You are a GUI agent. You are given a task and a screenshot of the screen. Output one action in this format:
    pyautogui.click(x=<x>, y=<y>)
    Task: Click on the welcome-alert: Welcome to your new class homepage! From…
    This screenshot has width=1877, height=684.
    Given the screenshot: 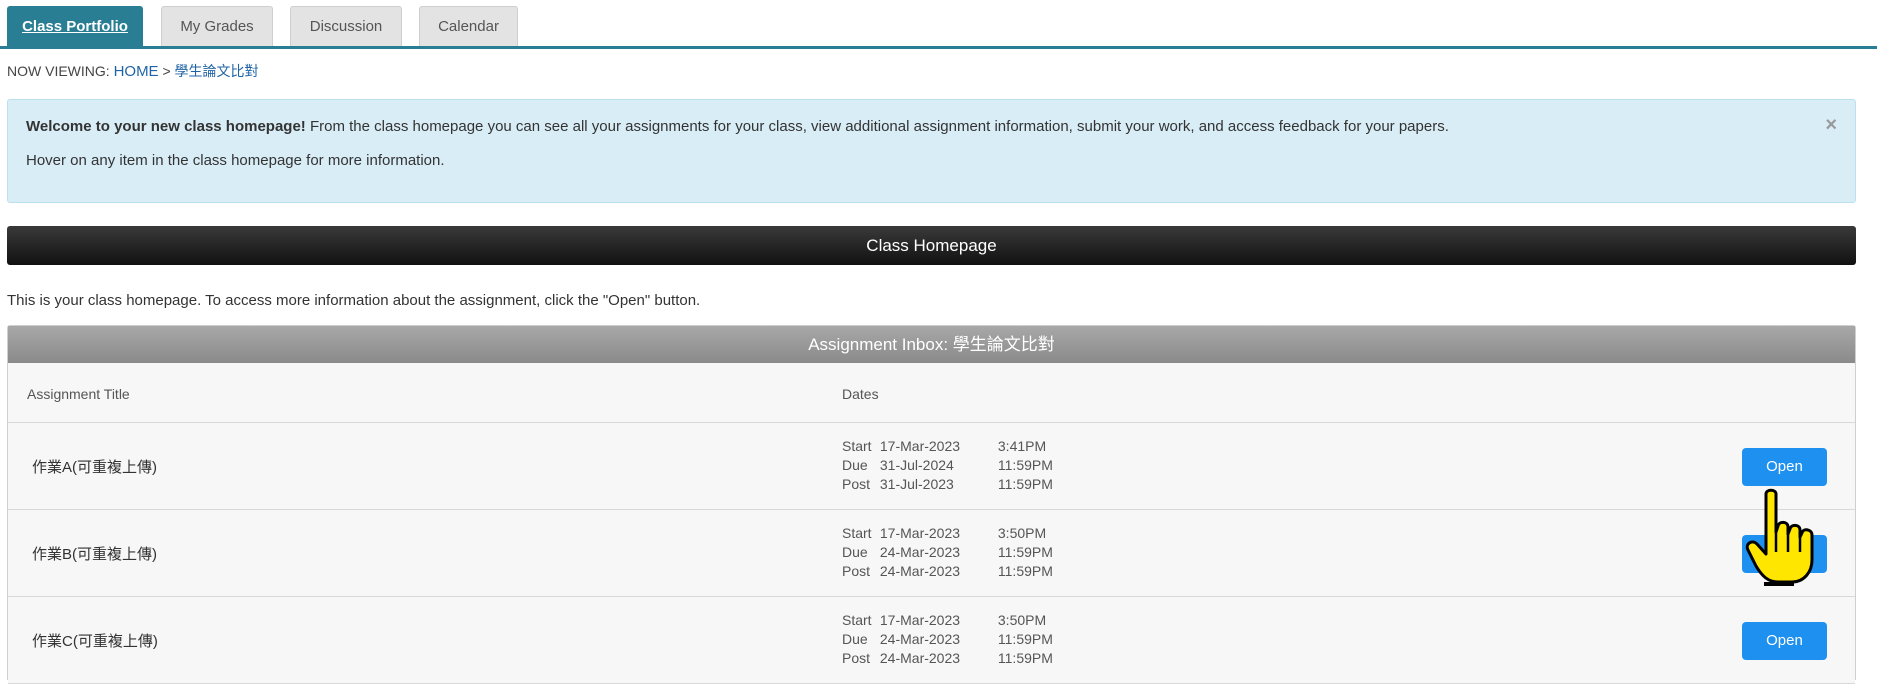 What is the action you would take?
    pyautogui.click(x=931, y=151)
    